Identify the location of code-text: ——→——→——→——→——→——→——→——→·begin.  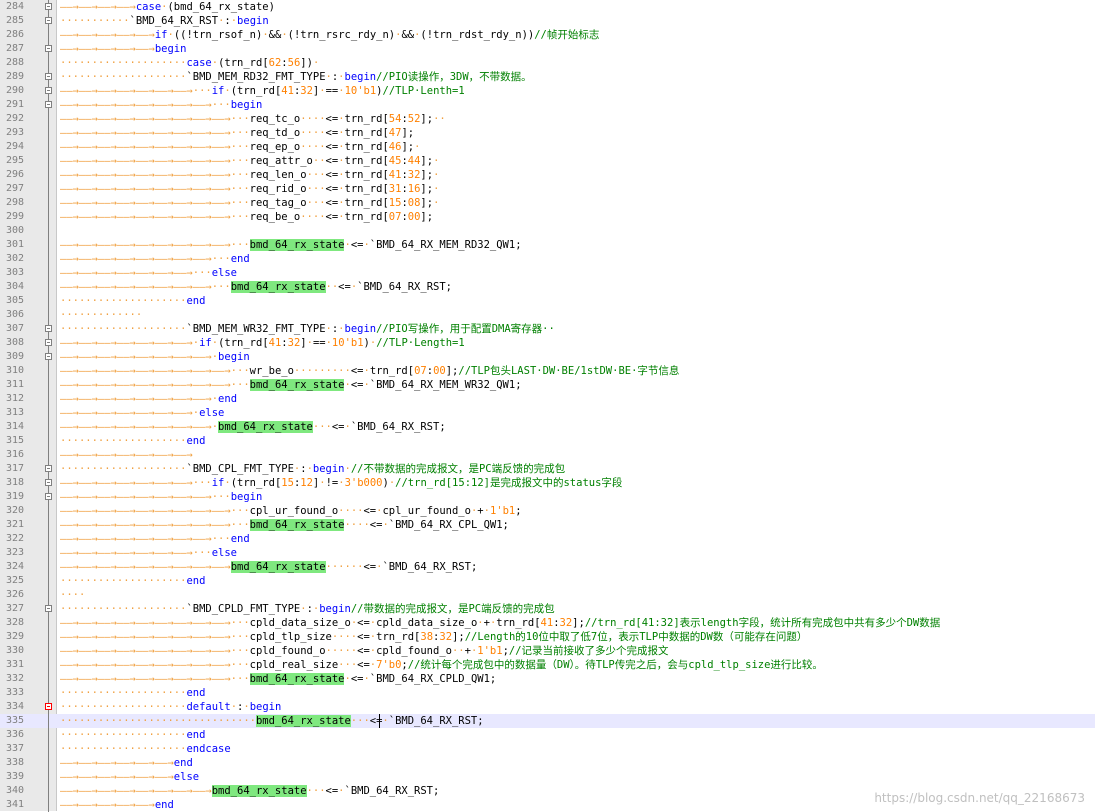
(155, 357).